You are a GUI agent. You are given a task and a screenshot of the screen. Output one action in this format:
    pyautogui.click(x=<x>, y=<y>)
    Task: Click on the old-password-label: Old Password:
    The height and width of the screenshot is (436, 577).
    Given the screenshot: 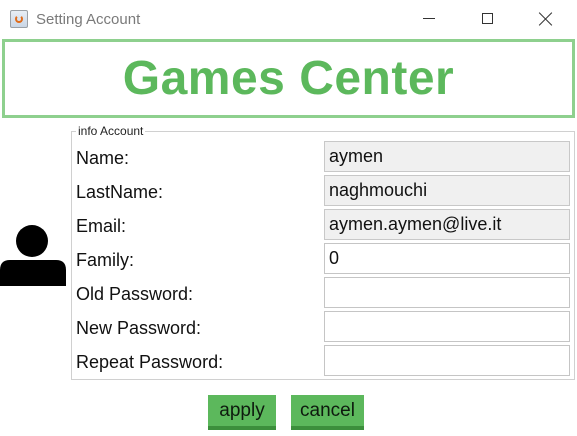 What is the action you would take?
    pyautogui.click(x=135, y=294)
    